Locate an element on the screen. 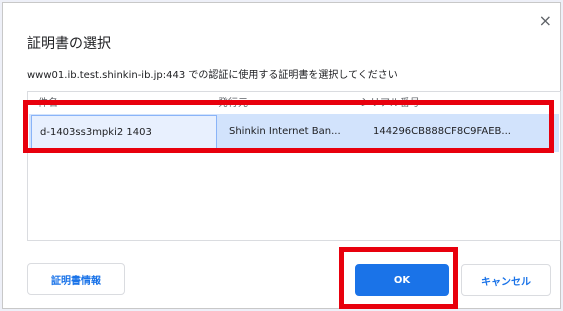  dialog-title: 証明書の選択 is located at coordinates (69, 44).